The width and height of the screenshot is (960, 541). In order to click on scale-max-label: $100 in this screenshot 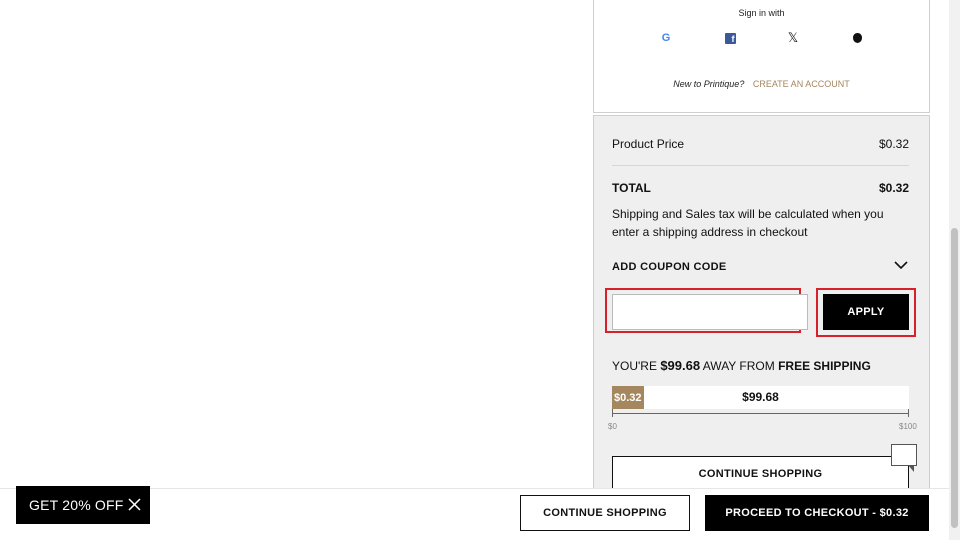, I will do `click(908, 426)`.